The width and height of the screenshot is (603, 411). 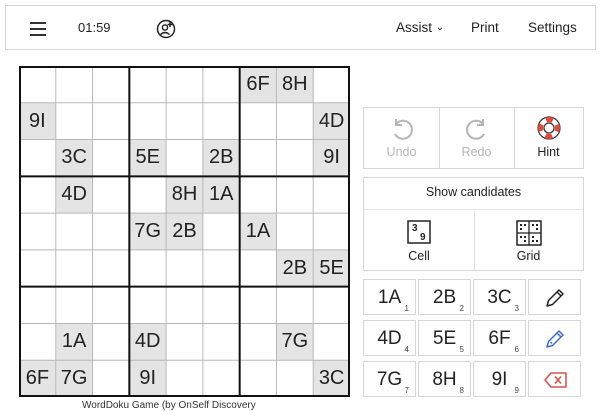 I want to click on key-9i: 9I 9, so click(x=499, y=379).